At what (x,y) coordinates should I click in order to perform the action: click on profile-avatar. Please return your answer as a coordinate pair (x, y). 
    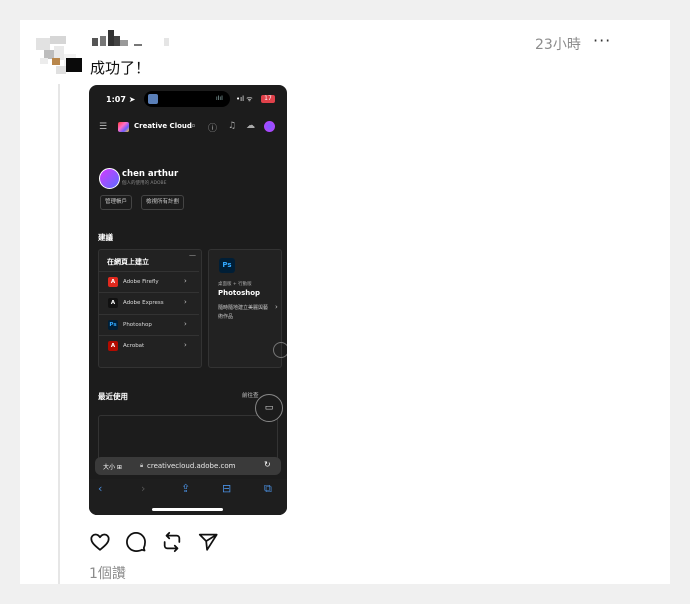
    Looking at the image, I should click on (109, 178).